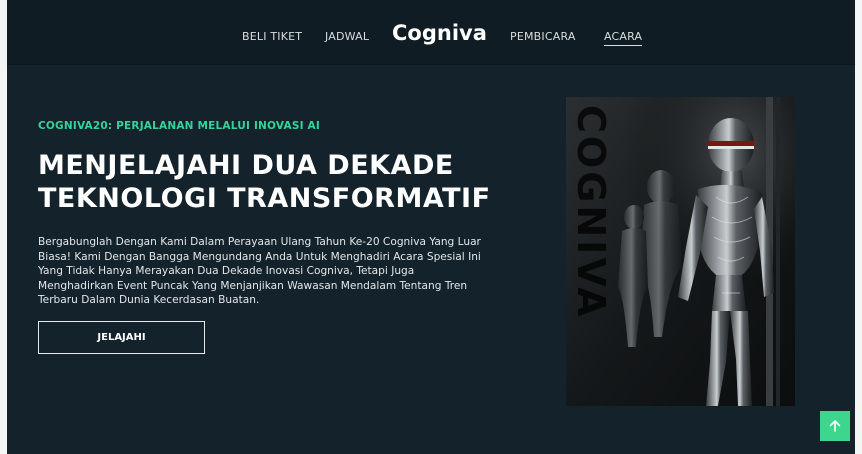 This screenshot has height=454, width=862. I want to click on nav-acara: ACARA, so click(623, 38).